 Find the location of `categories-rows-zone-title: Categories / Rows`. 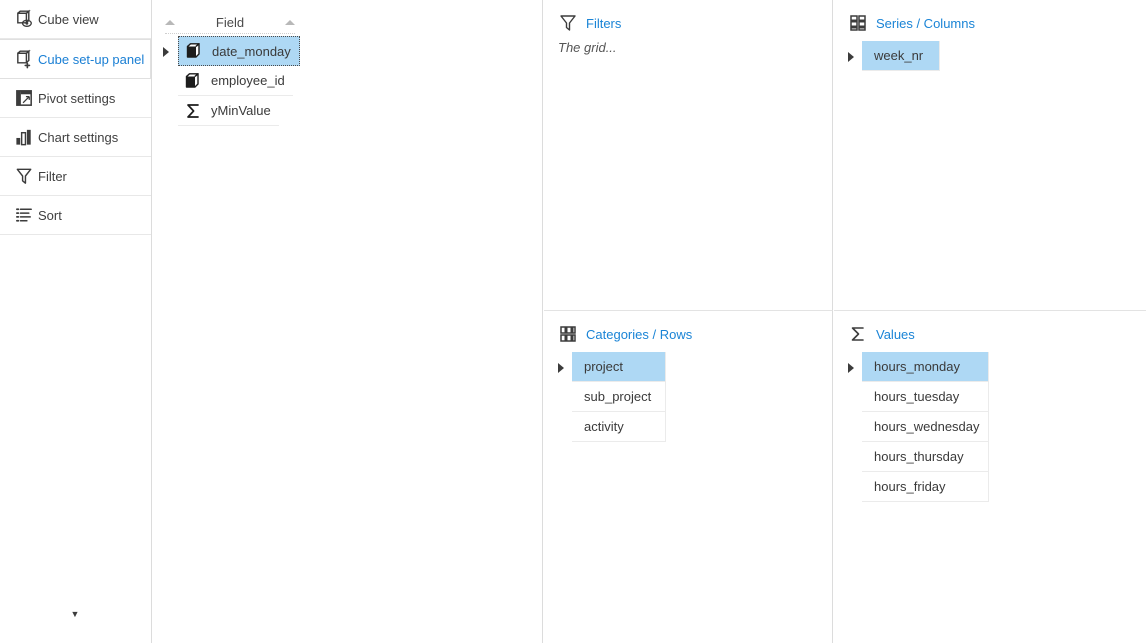

categories-rows-zone-title: Categories / Rows is located at coordinates (639, 334).